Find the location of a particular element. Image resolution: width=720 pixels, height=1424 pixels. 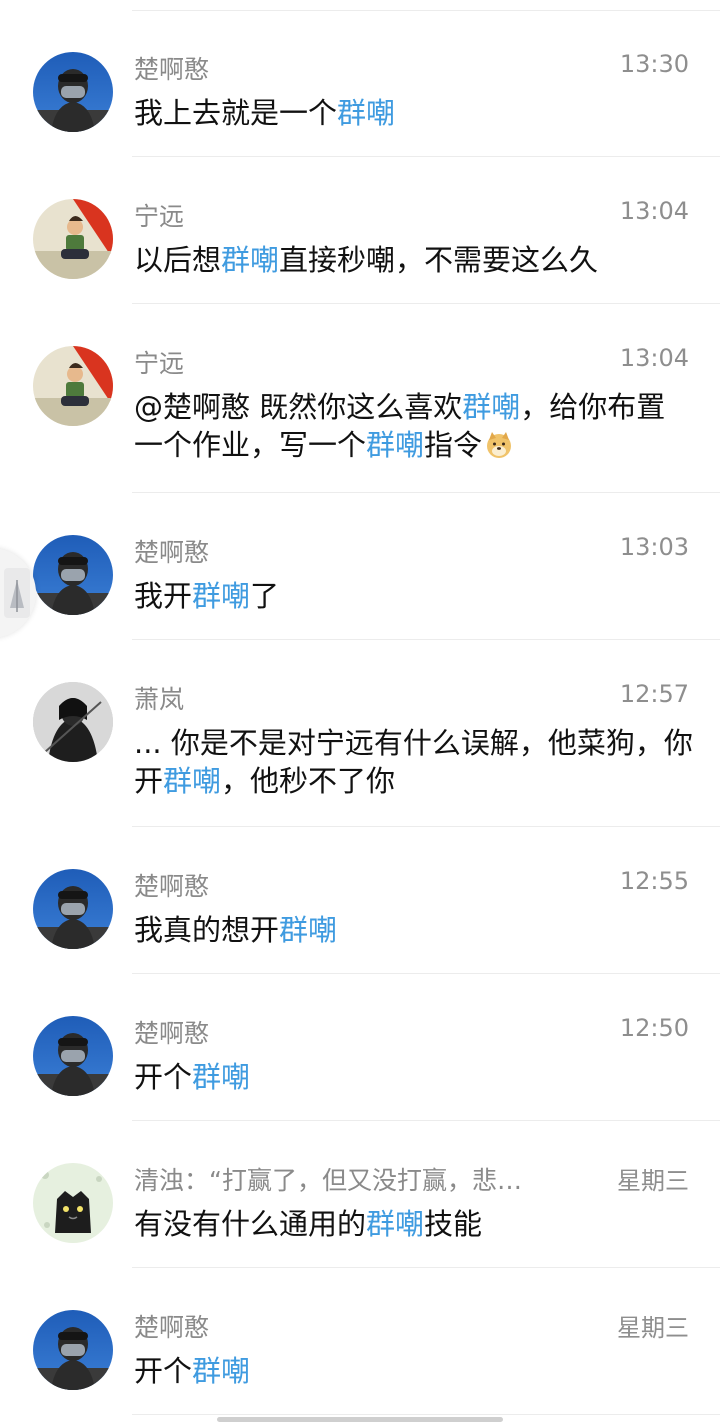

chat-result-item: 宁远 13:04 @楚啊憨 既然你这么喜欢群嘲，给你布置一个作业，写一个群嘲指令 is located at coordinates (360, 398).